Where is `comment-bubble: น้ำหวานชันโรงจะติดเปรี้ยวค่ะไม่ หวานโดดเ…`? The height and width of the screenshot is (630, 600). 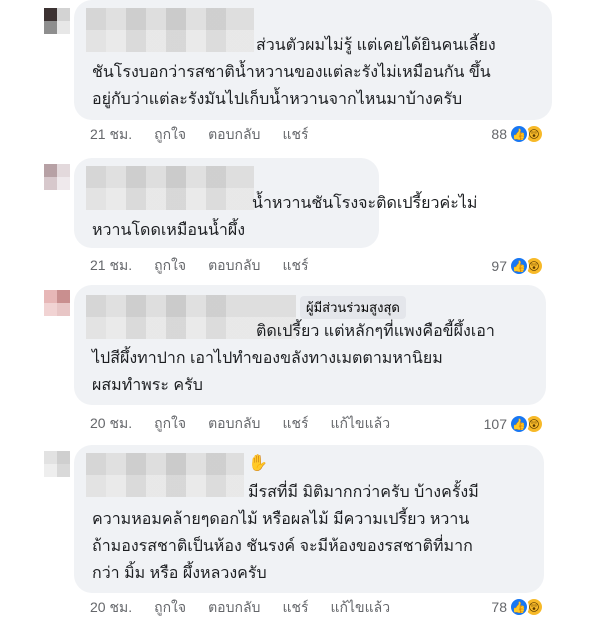
comment-bubble: น้ำหวานชันโรงจะติดเปรี้ยวค่ะไม่ หวานโดดเ… is located at coordinates (275, 203).